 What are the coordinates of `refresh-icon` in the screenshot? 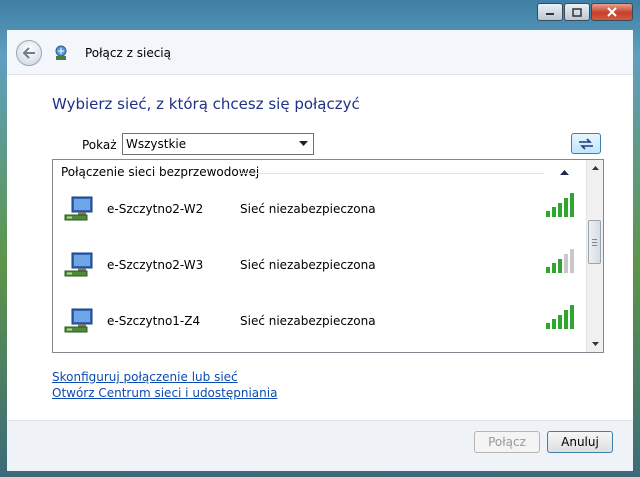 It's located at (586, 143).